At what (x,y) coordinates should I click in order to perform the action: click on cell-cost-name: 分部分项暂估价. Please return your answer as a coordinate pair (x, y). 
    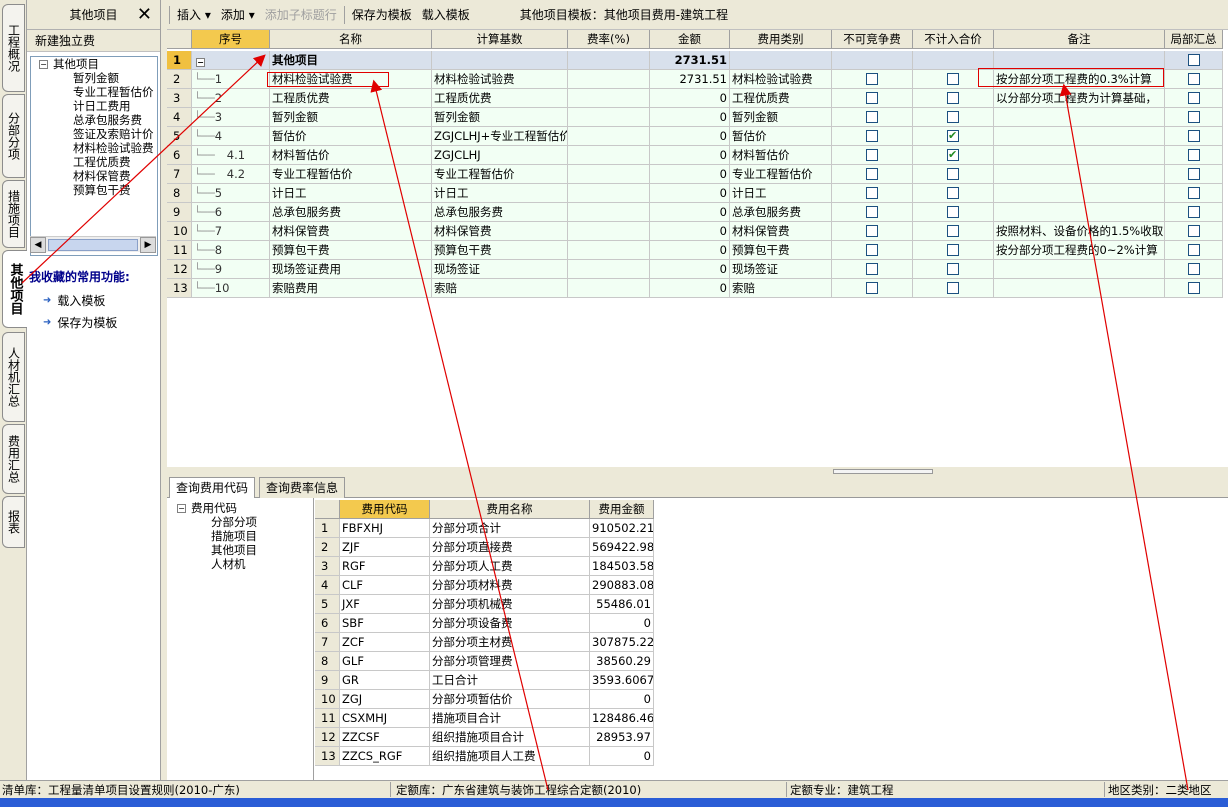
    Looking at the image, I should click on (510, 699).